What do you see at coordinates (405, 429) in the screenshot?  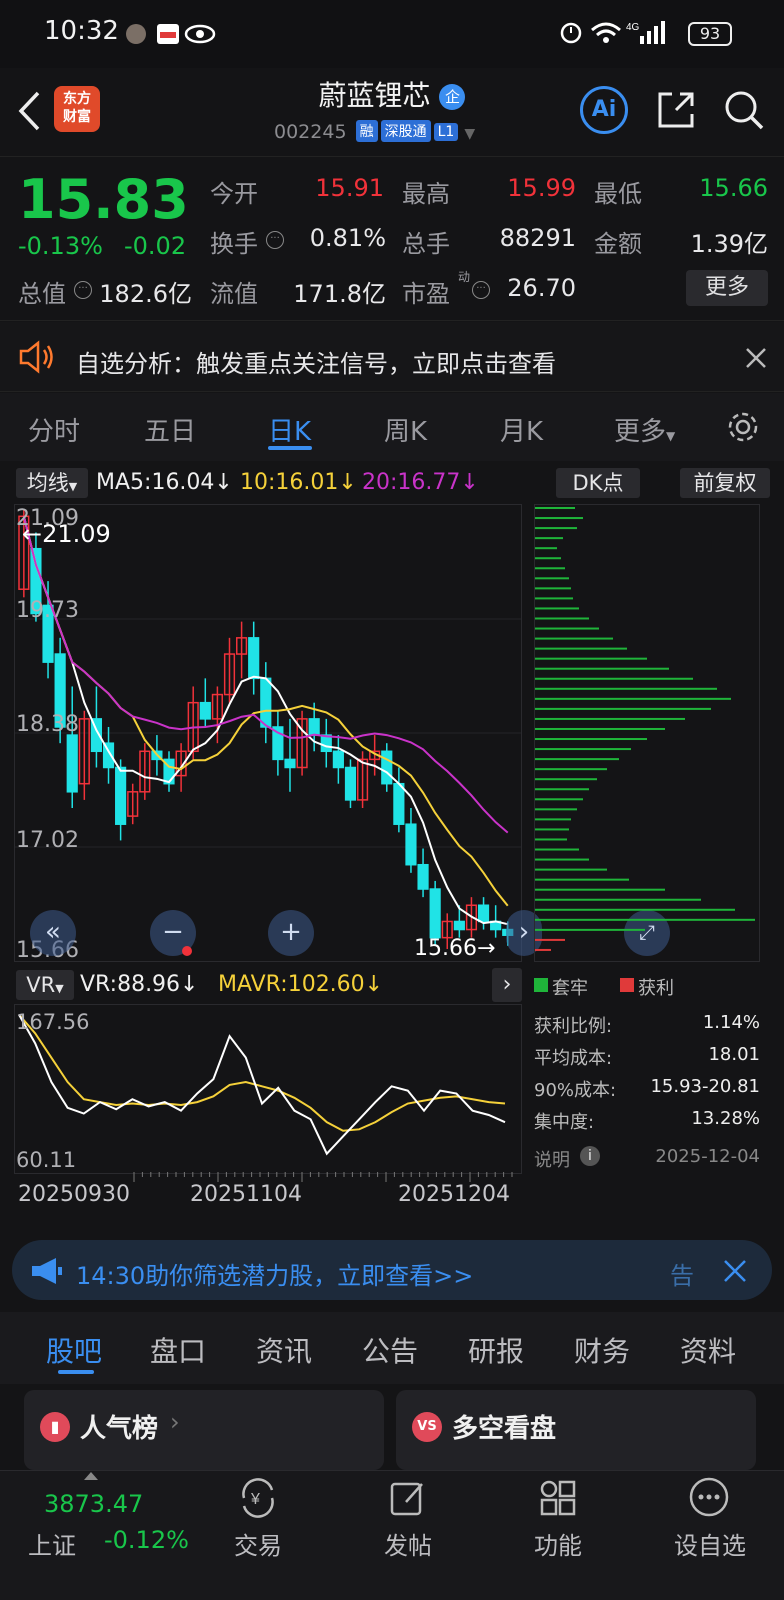 I see `tab-weekly-k: 周K` at bounding box center [405, 429].